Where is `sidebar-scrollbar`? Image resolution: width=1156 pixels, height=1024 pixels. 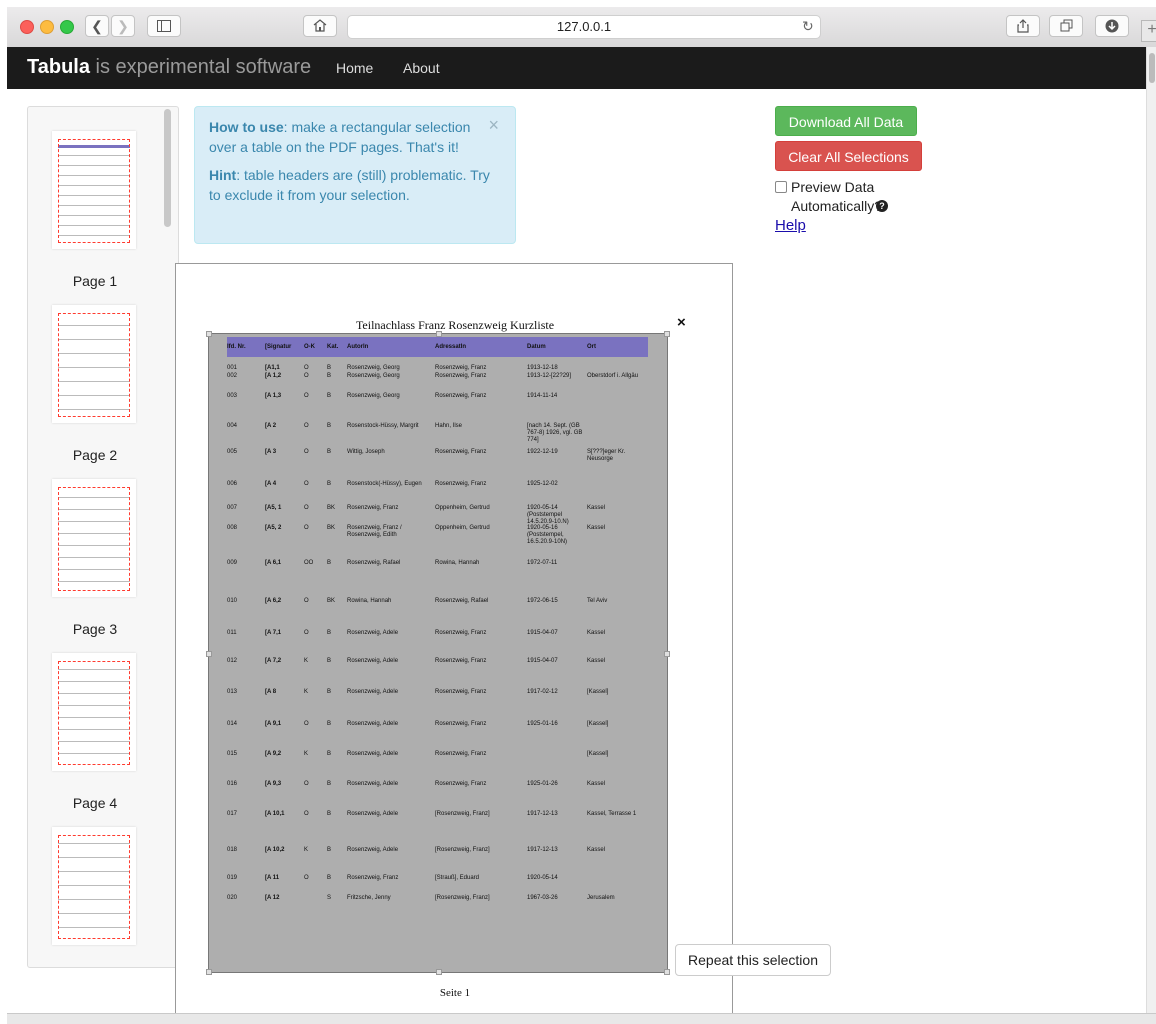 sidebar-scrollbar is located at coordinates (167, 168).